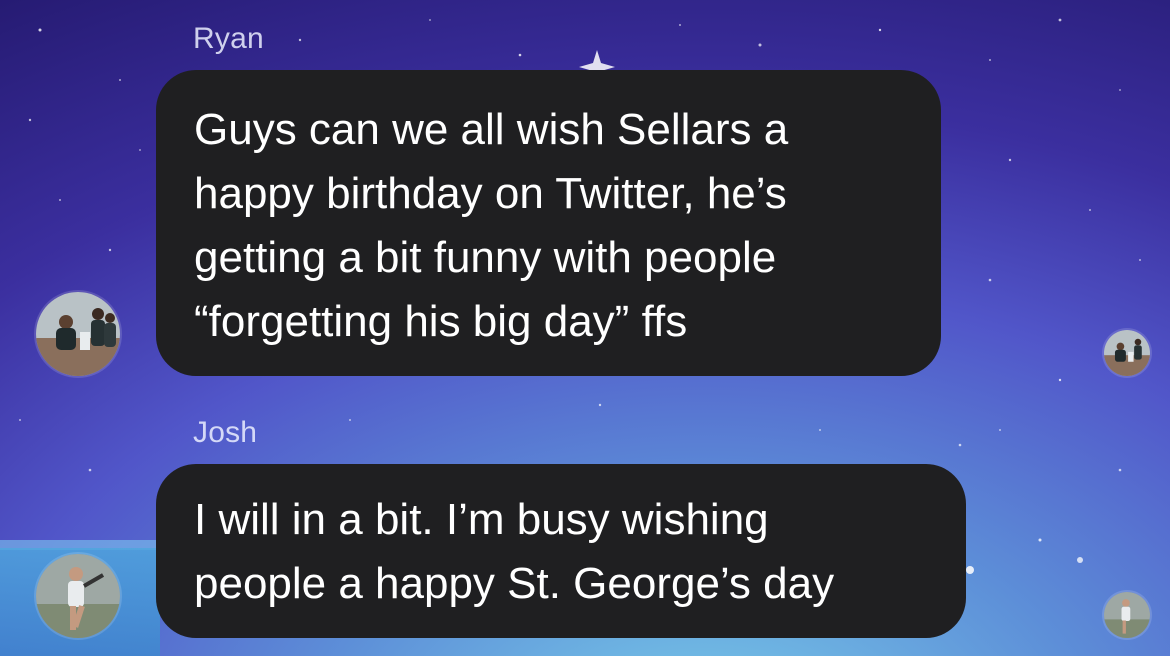  Describe the element at coordinates (485, 257) in the screenshot. I see `message-line: getting a bit funny with people` at that location.